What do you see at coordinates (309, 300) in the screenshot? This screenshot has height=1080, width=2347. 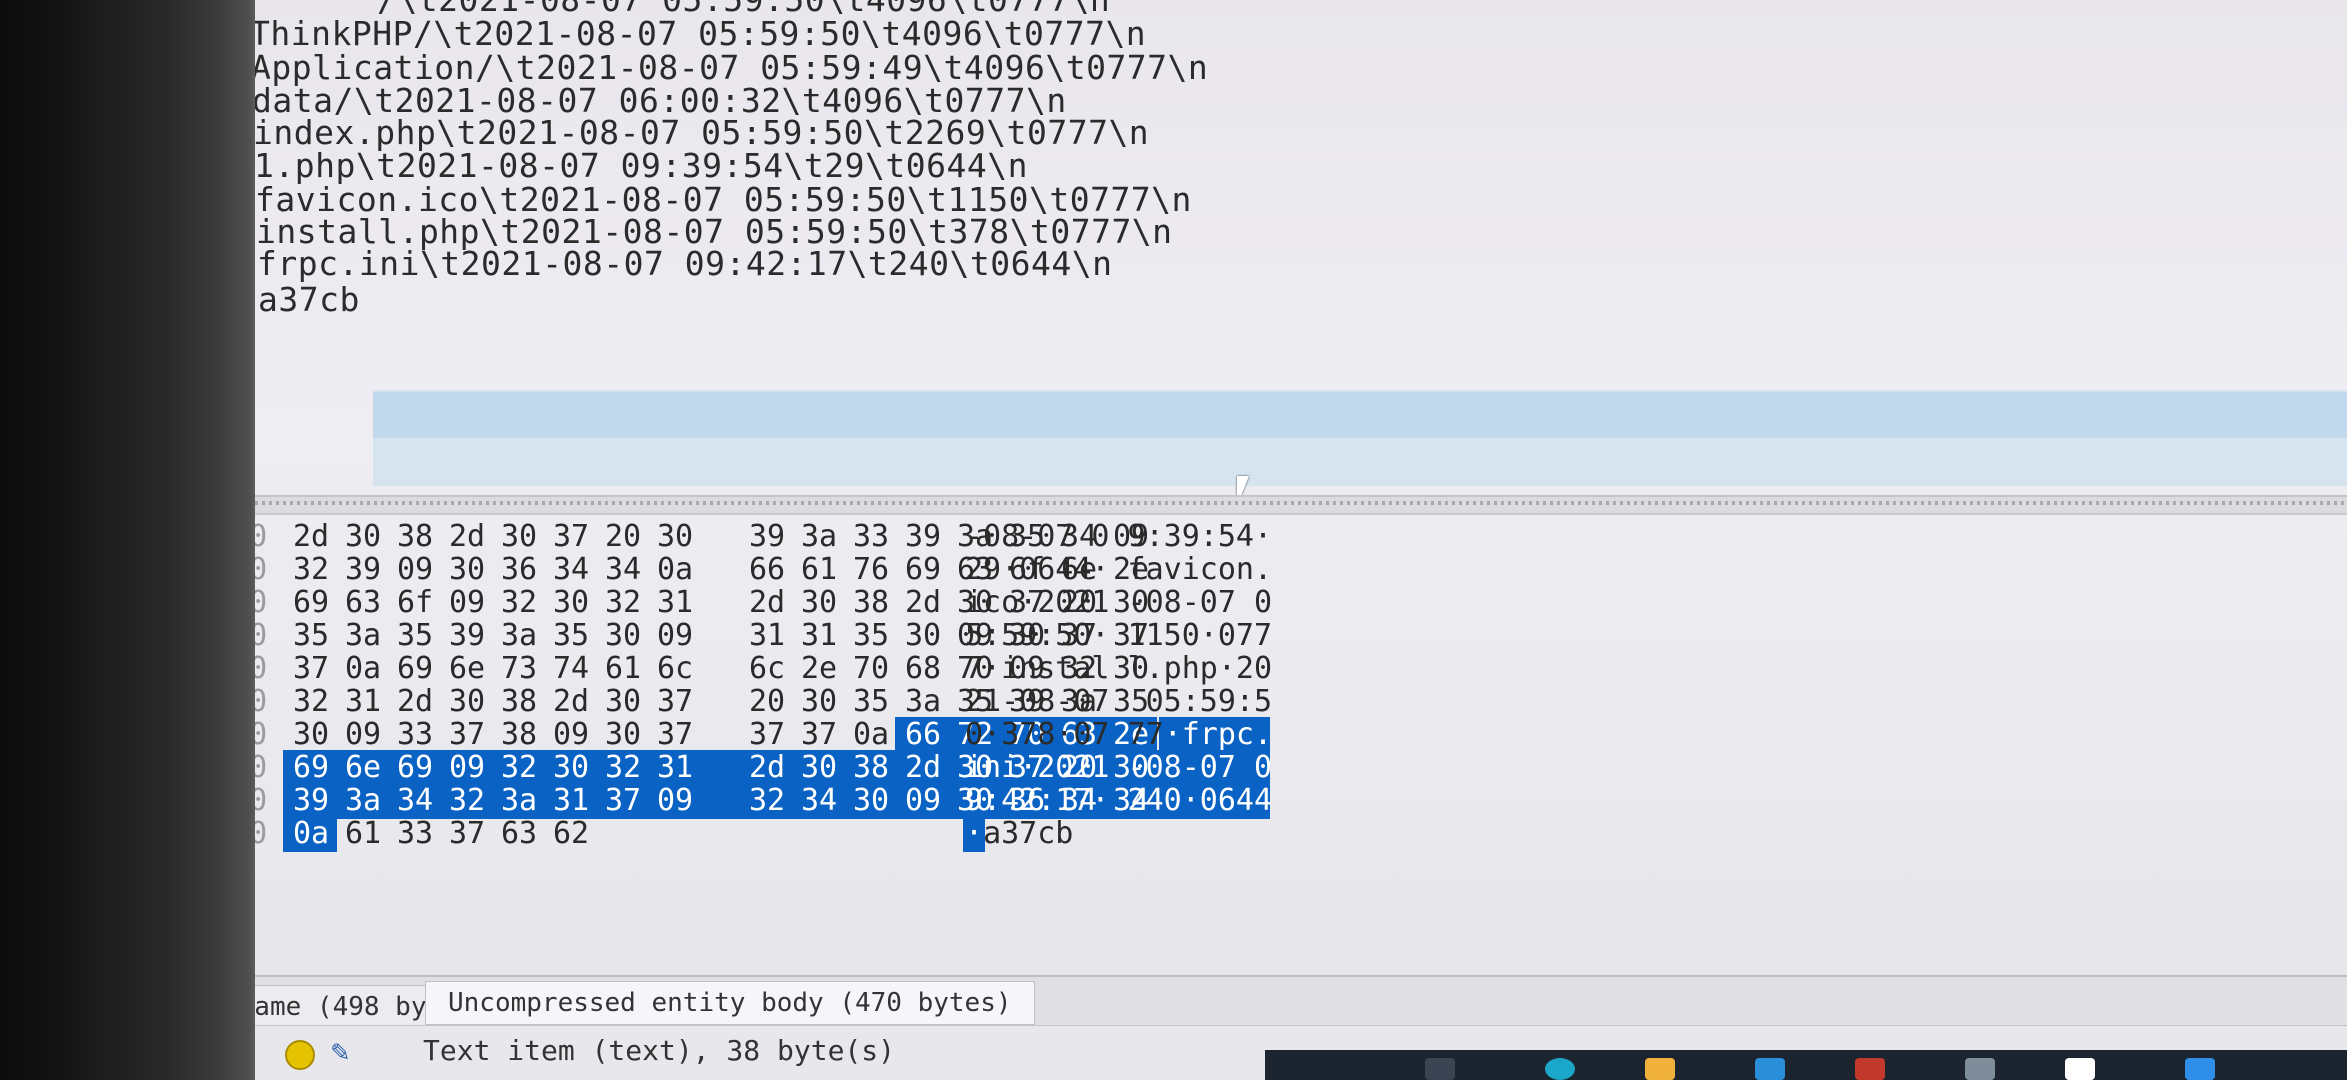 I see `text-line-9: a37cb` at bounding box center [309, 300].